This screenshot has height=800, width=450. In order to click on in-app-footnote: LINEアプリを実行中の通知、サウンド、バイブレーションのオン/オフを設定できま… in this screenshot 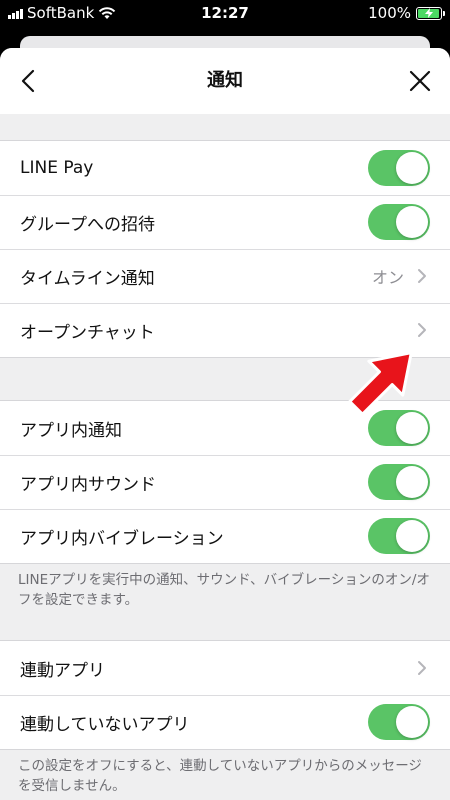, I will do `click(224, 590)`.